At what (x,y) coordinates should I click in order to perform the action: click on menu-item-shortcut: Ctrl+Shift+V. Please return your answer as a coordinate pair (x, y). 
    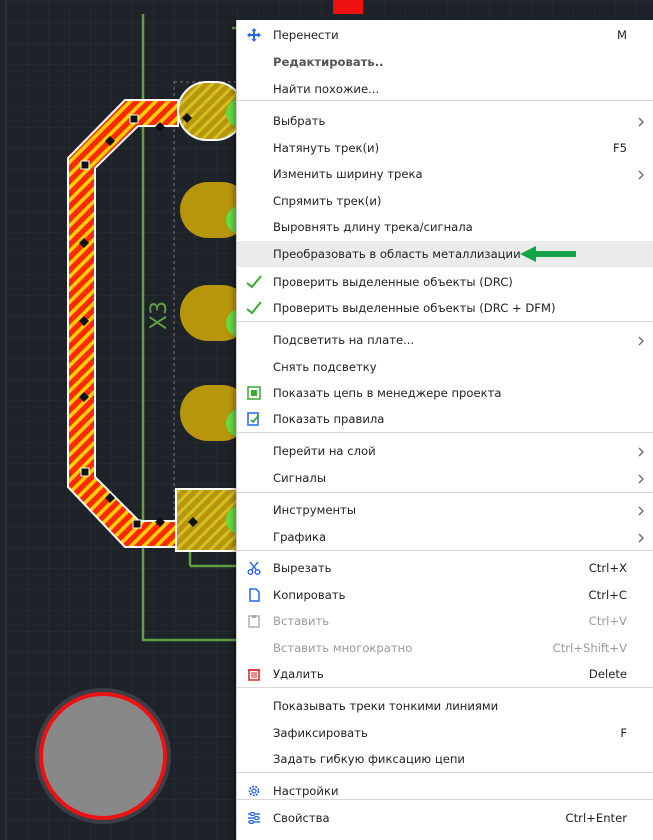
    Looking at the image, I should click on (589, 648).